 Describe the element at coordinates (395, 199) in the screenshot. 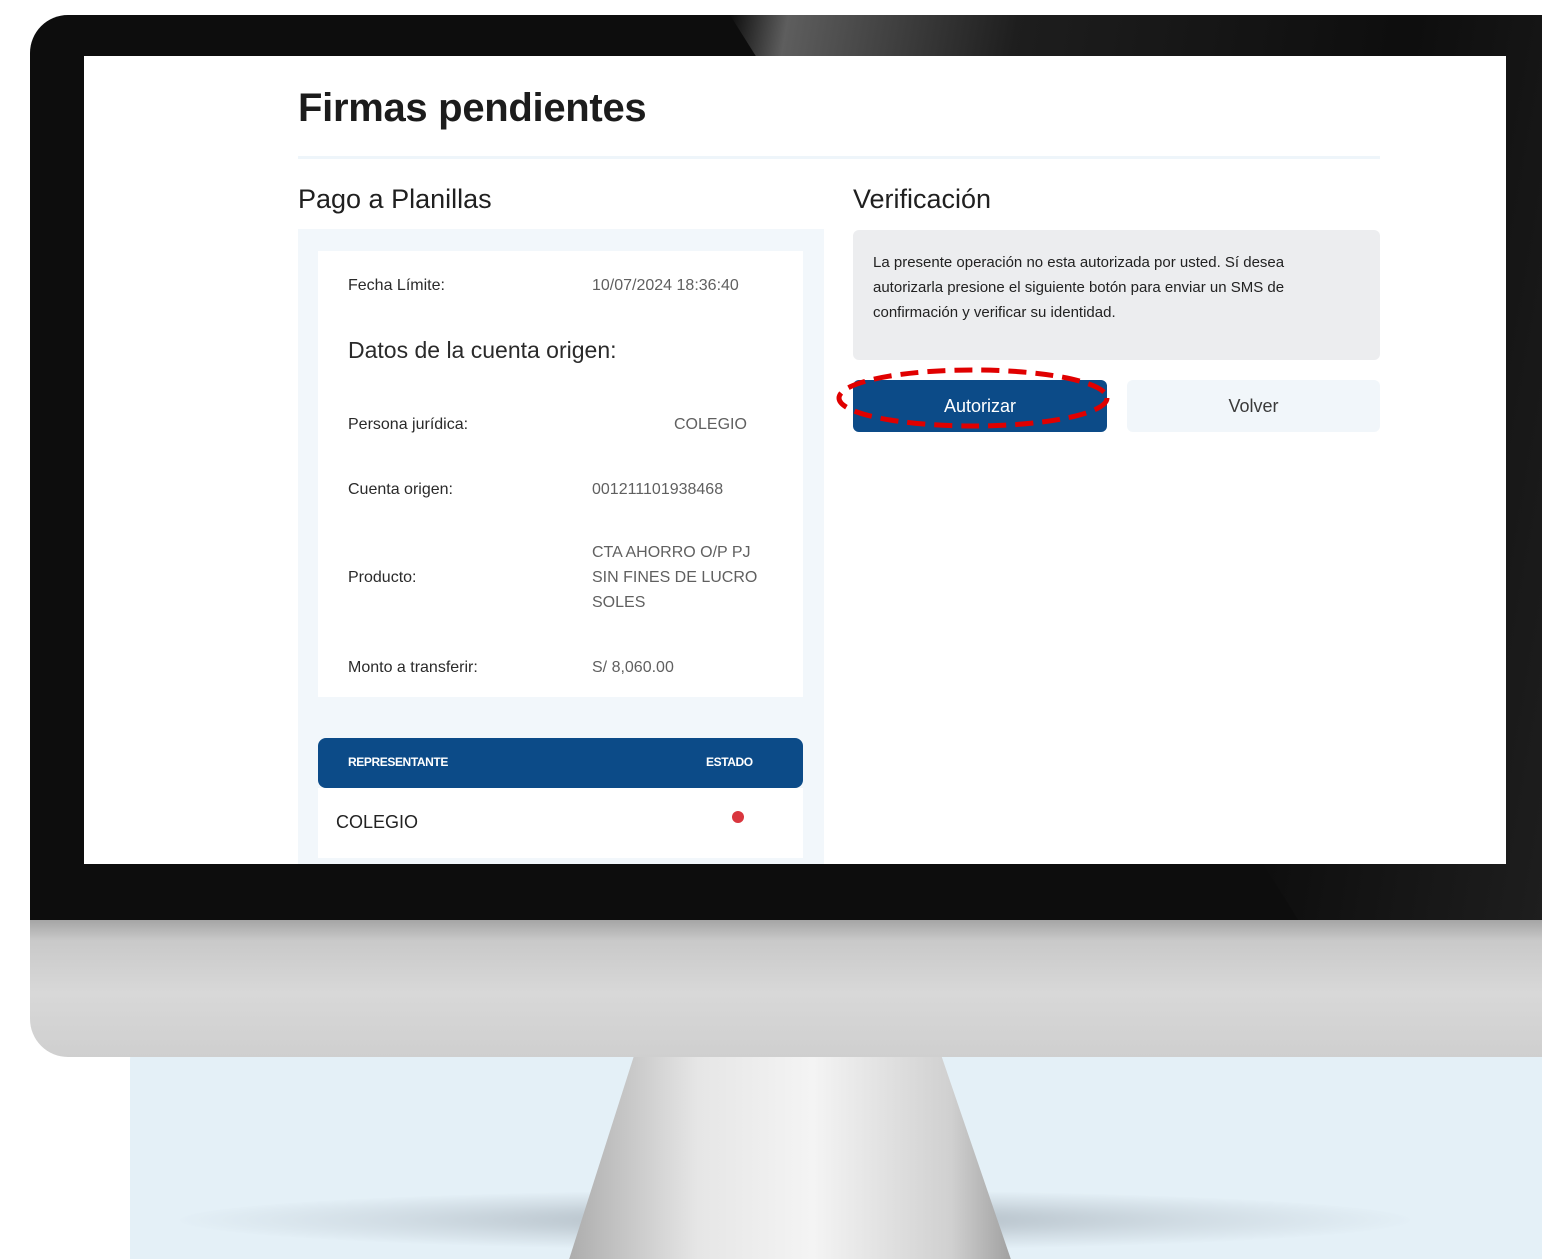

I see `payroll-section-title: Pago a Planillas` at that location.